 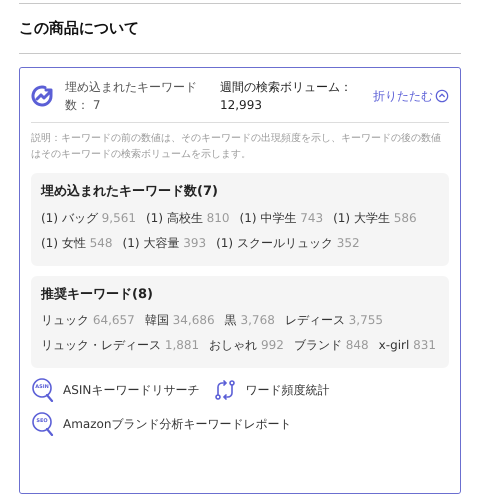 What do you see at coordinates (188, 218) in the screenshot?
I see `keyword-item: (1) 高校生 810` at bounding box center [188, 218].